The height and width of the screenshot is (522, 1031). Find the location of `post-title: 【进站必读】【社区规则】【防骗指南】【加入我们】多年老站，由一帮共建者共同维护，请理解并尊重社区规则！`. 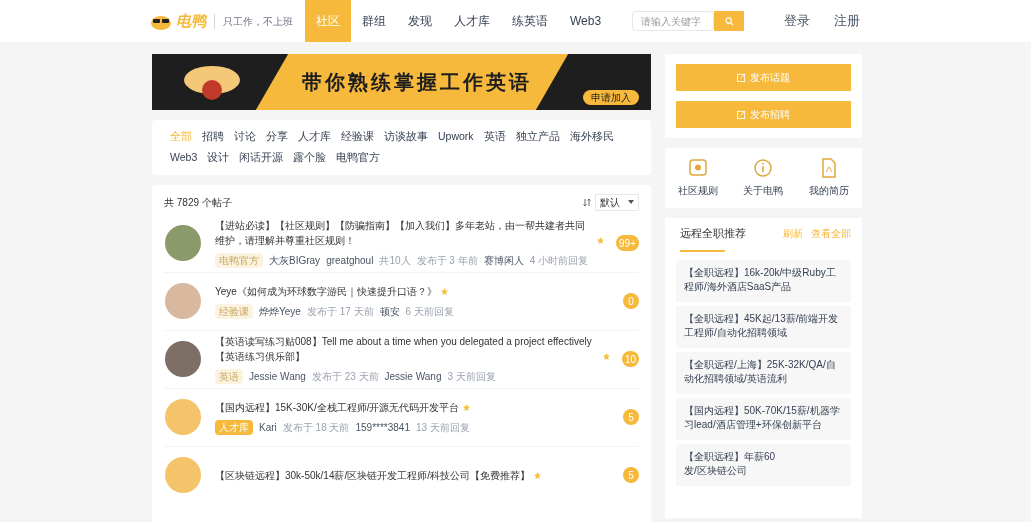

post-title: 【进站必读】【社区规则】【防骗指南】【加入我们】多年老站，由一帮共建者共同维护，请理解并尊重社区规则！ is located at coordinates (404, 233).